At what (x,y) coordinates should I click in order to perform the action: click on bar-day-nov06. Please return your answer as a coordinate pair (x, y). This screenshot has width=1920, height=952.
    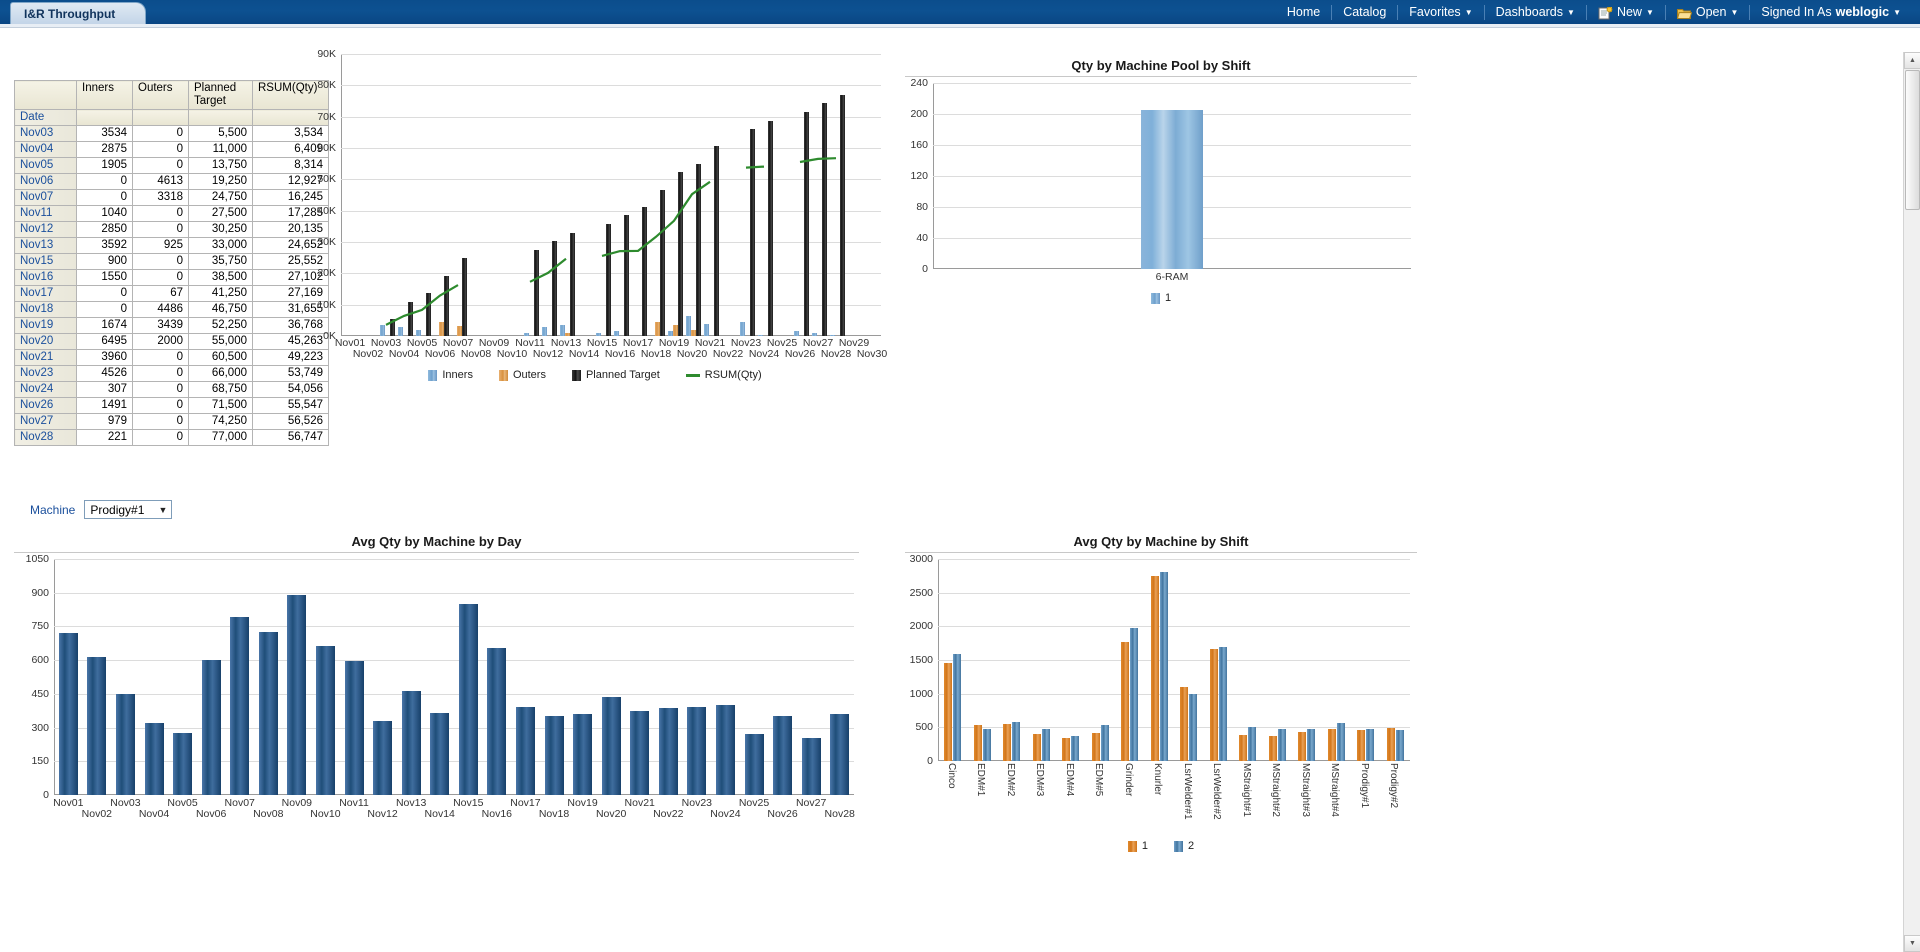
    Looking at the image, I should click on (211, 727).